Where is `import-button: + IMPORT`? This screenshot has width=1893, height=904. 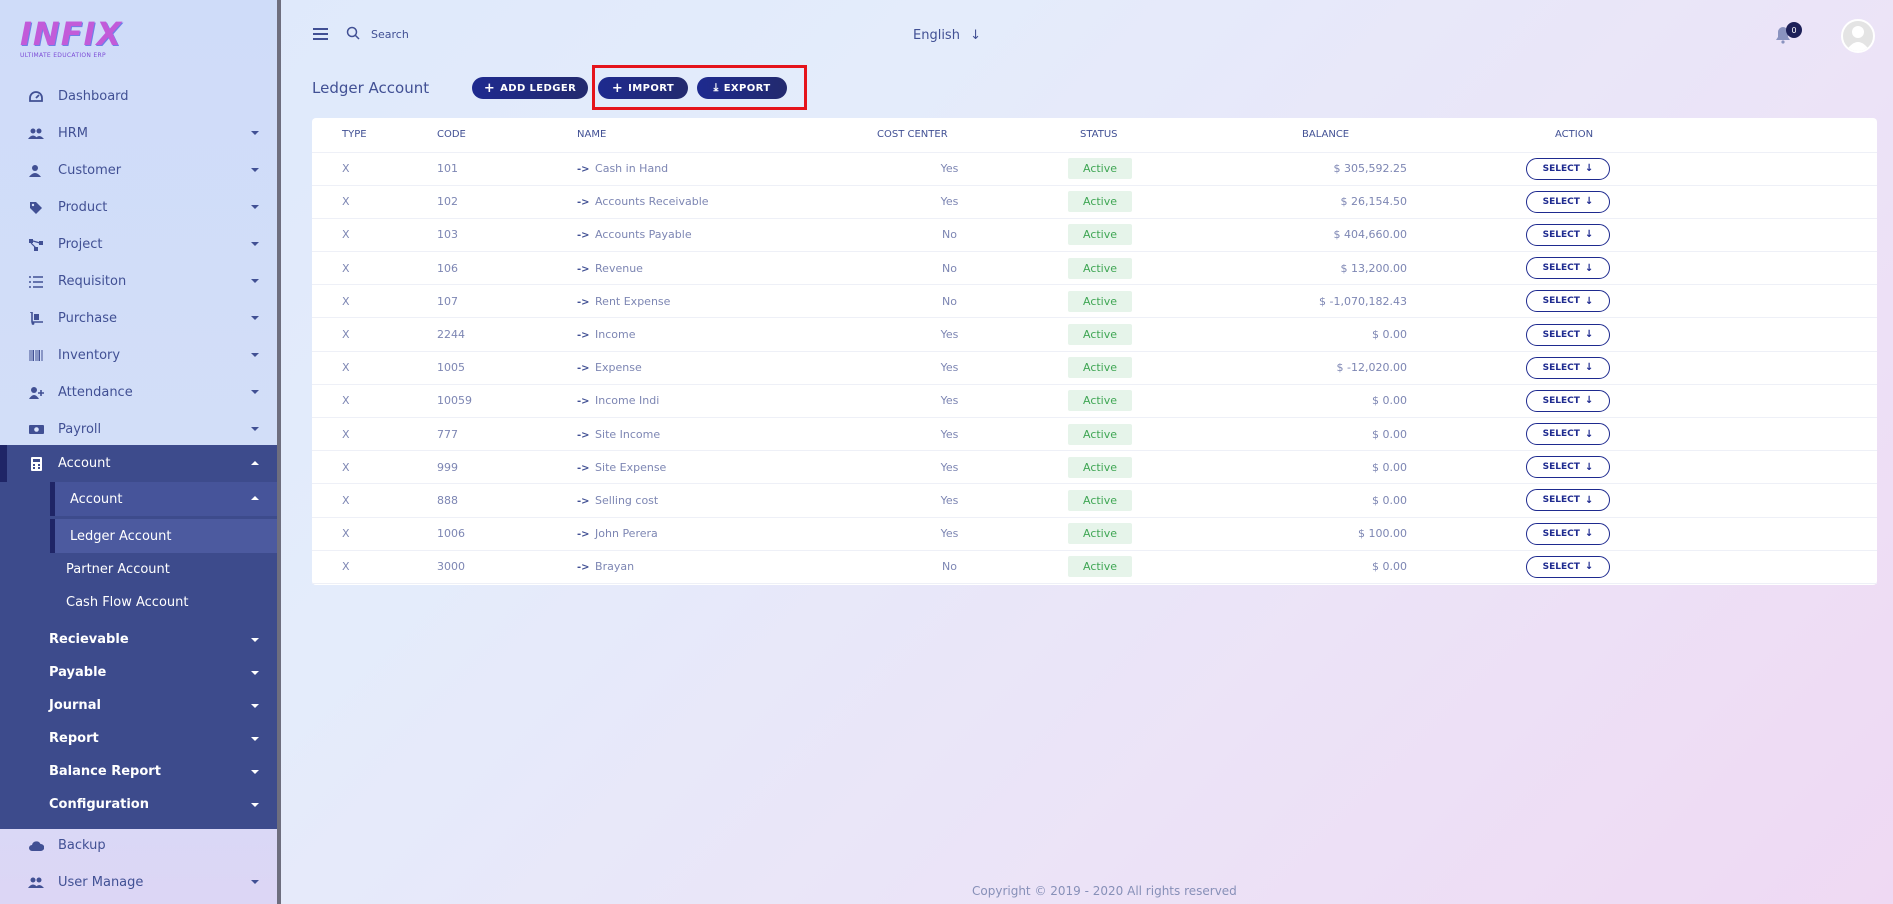
import-button: + IMPORT is located at coordinates (643, 88).